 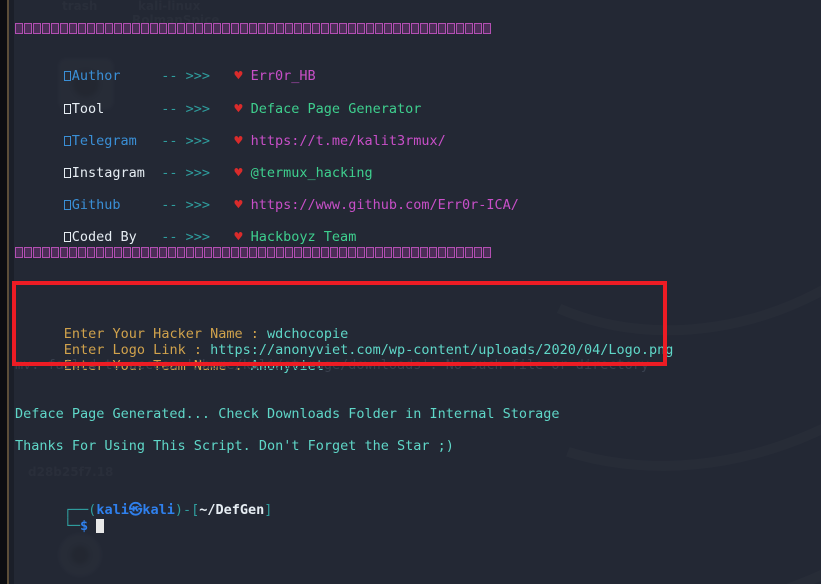 What do you see at coordinates (253, 253) in the screenshot?
I see `banner-separator-bottom` at bounding box center [253, 253].